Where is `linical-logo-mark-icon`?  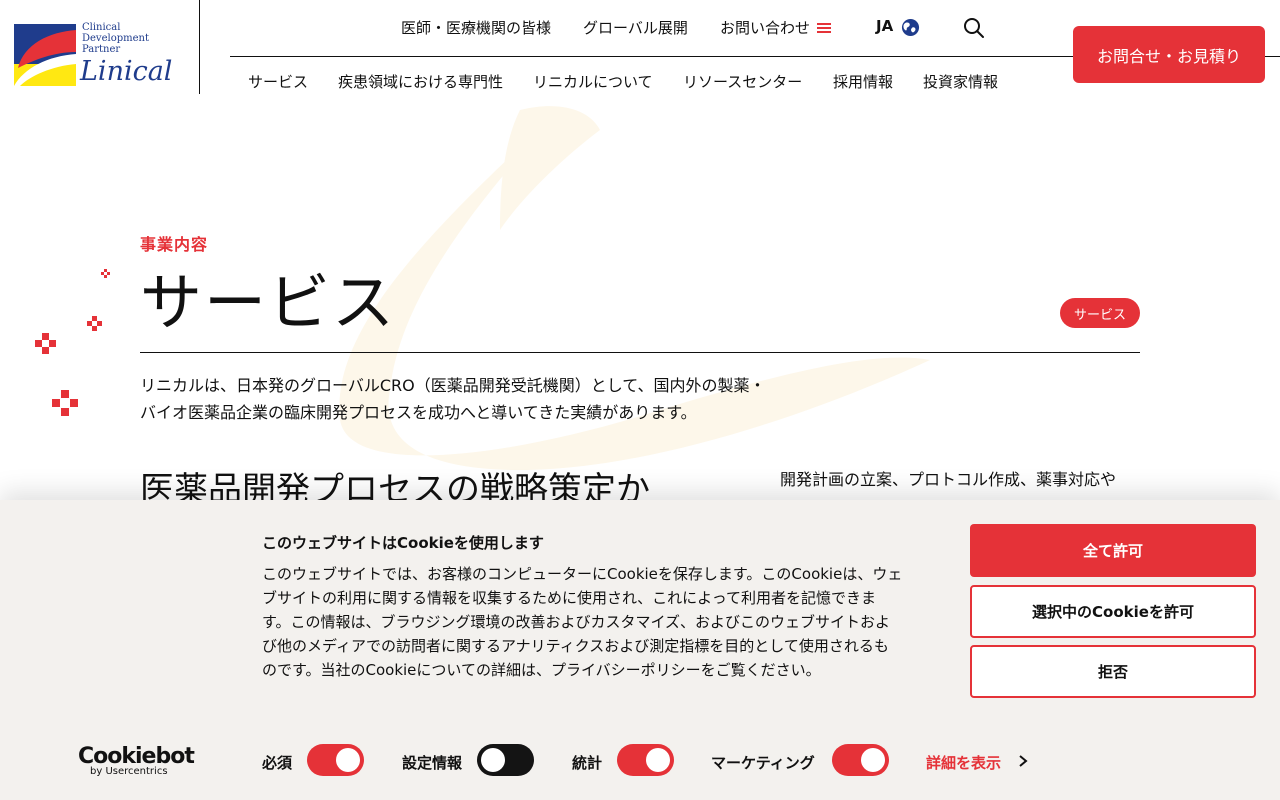
linical-logo-mark-icon is located at coordinates (45, 55).